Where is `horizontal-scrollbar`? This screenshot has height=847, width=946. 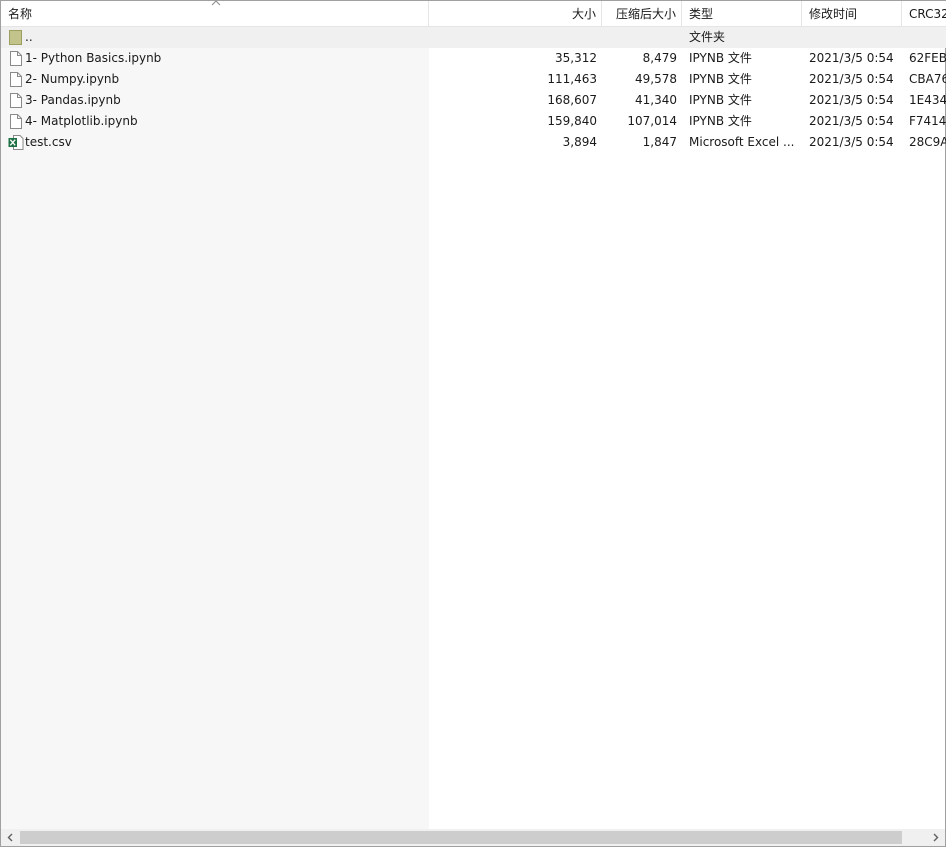 horizontal-scrollbar is located at coordinates (473, 837).